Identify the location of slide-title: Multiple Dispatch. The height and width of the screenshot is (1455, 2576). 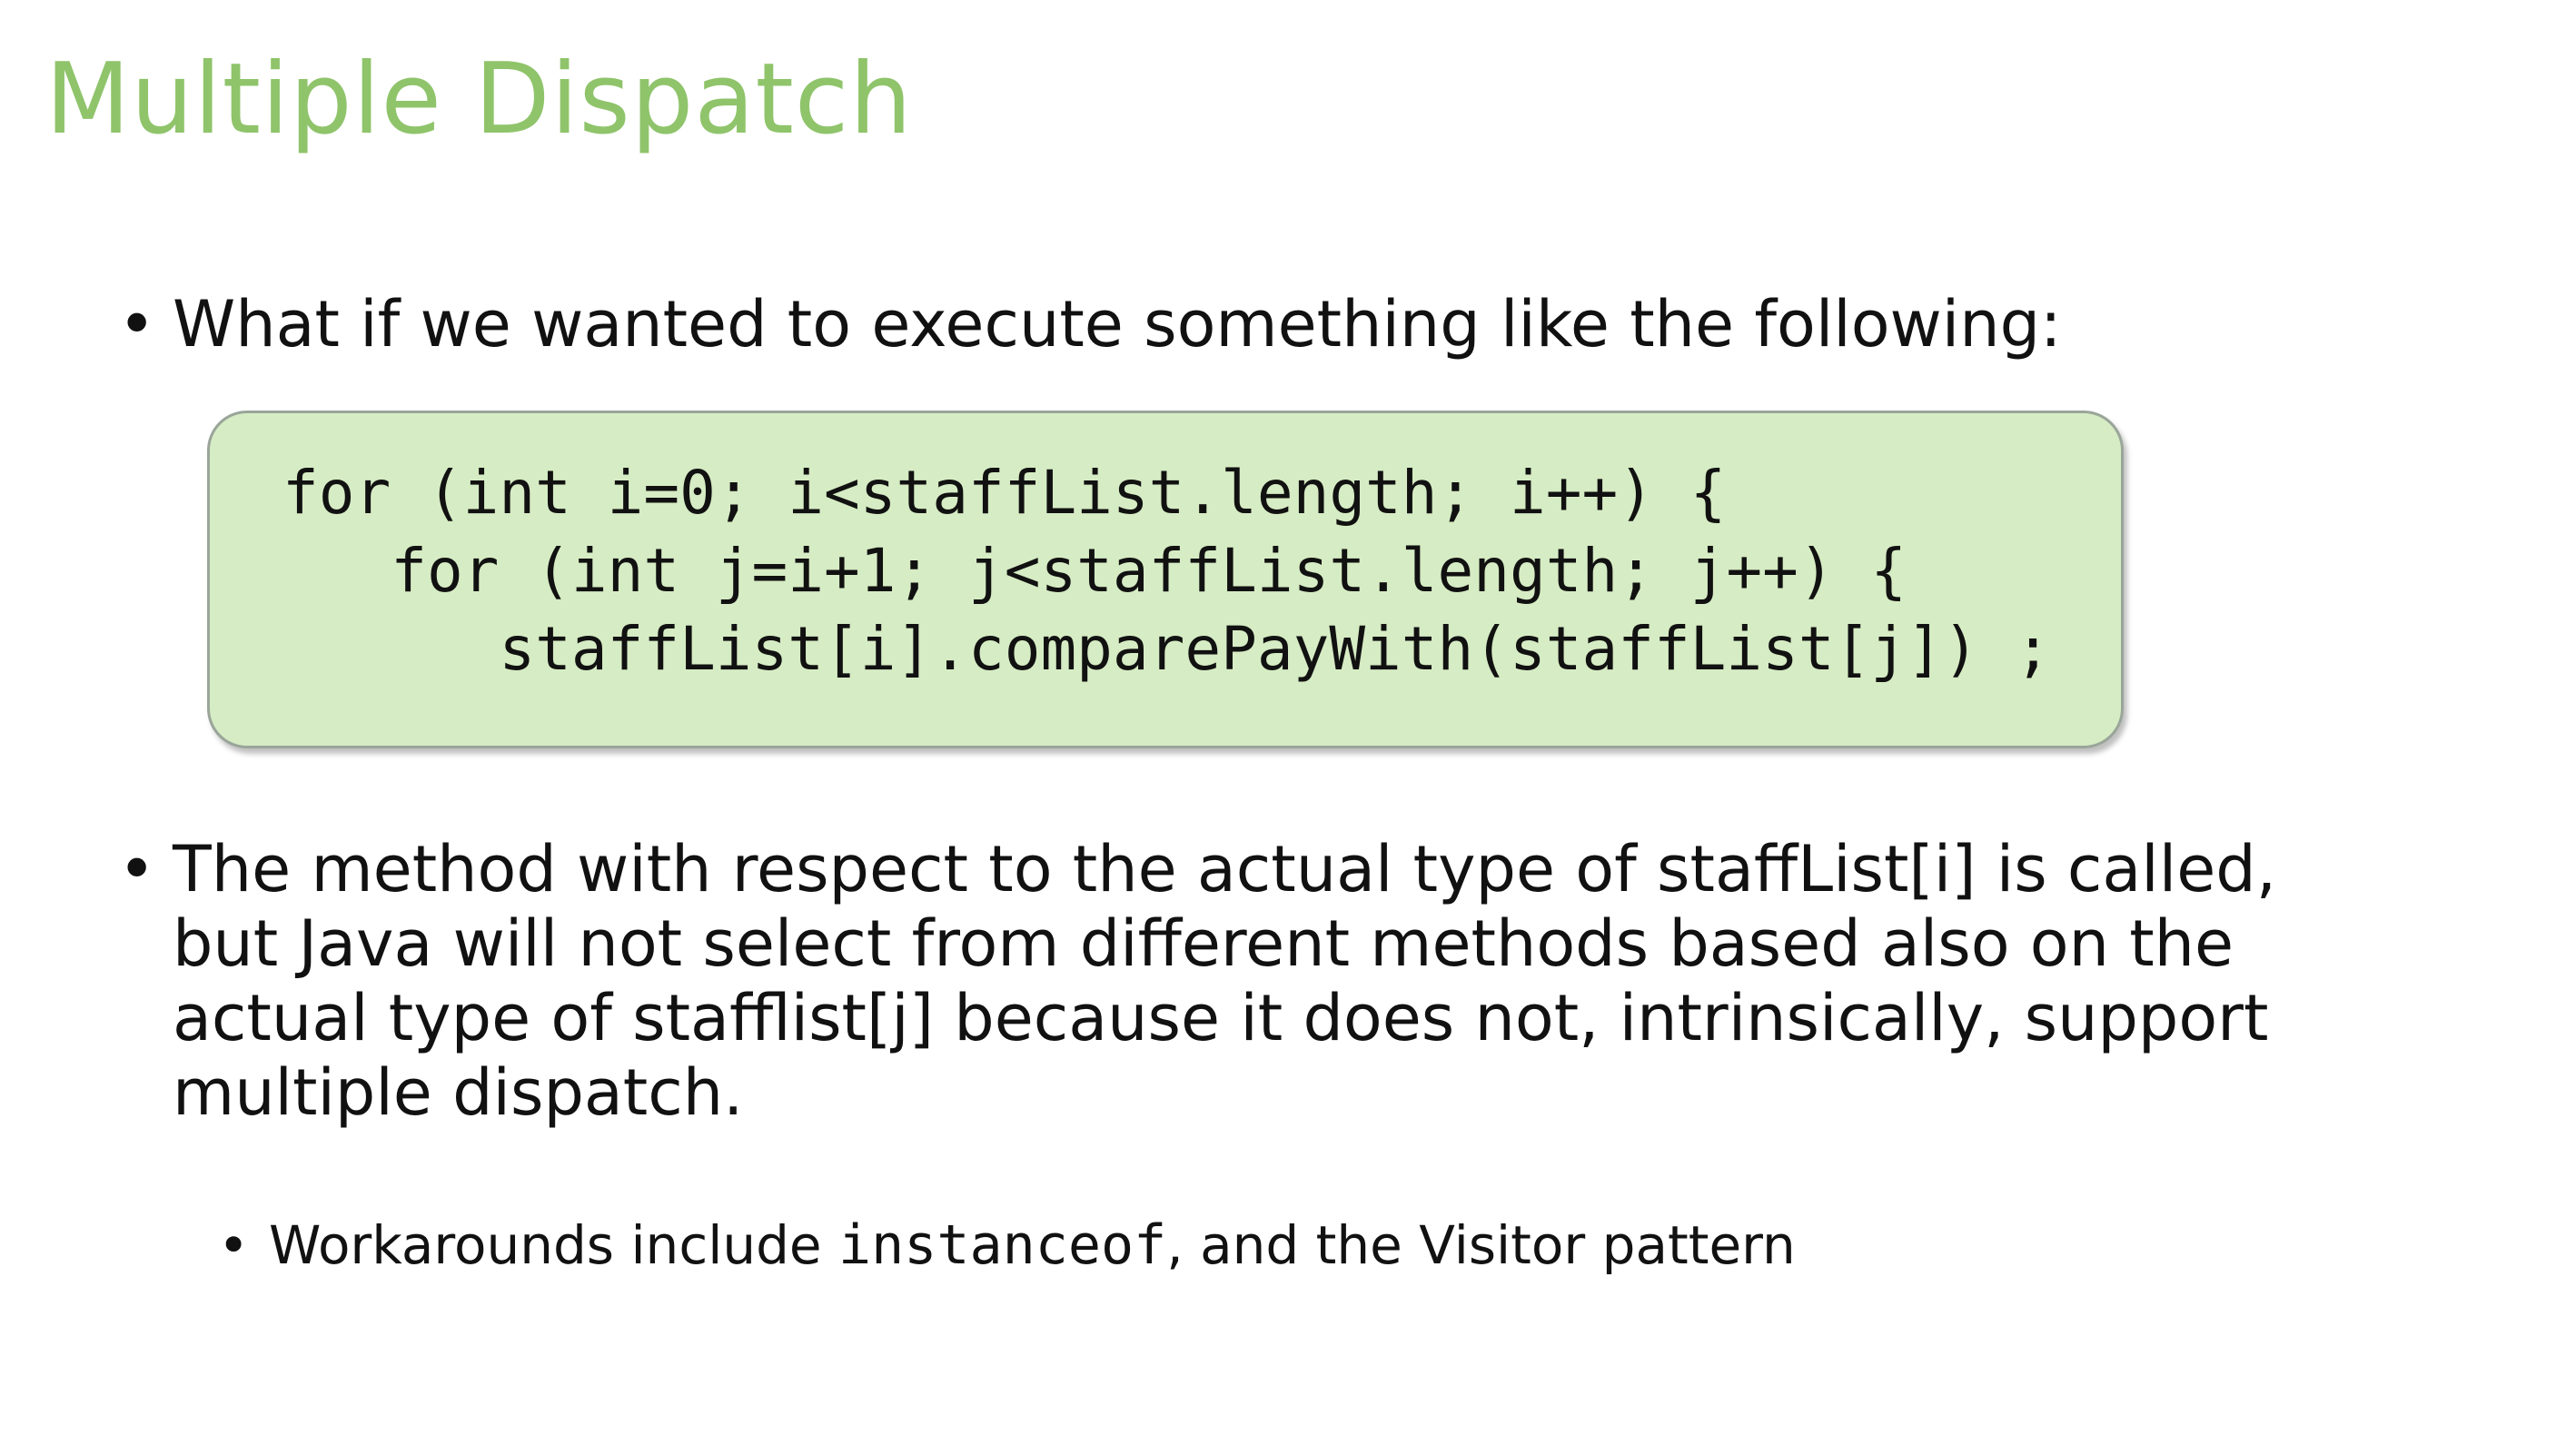
(479, 100).